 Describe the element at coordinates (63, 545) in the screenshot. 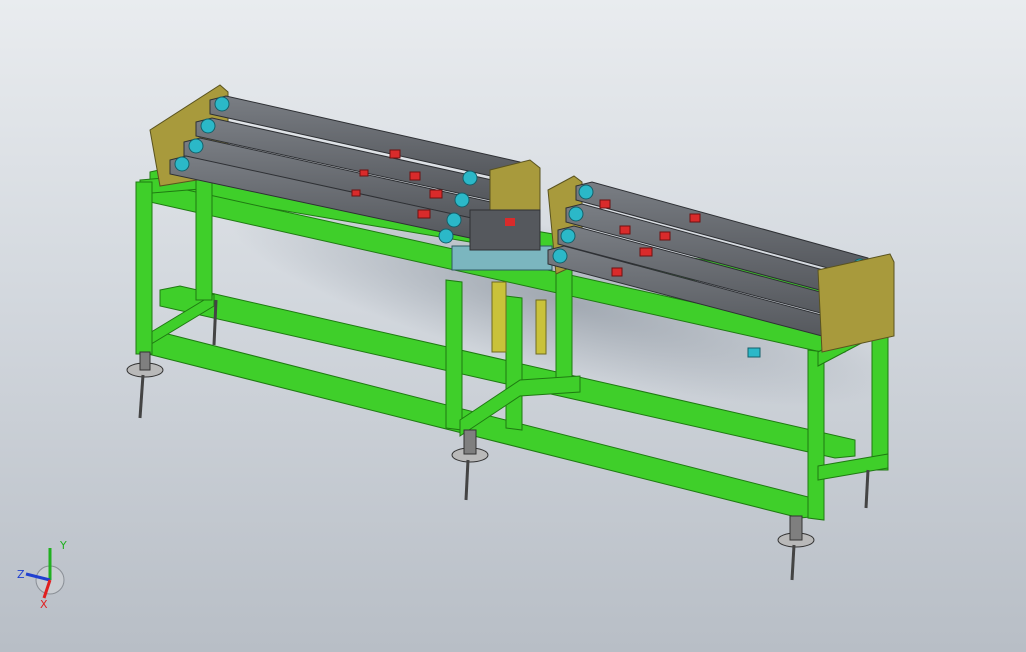

I see `triad-y-label: Y` at that location.